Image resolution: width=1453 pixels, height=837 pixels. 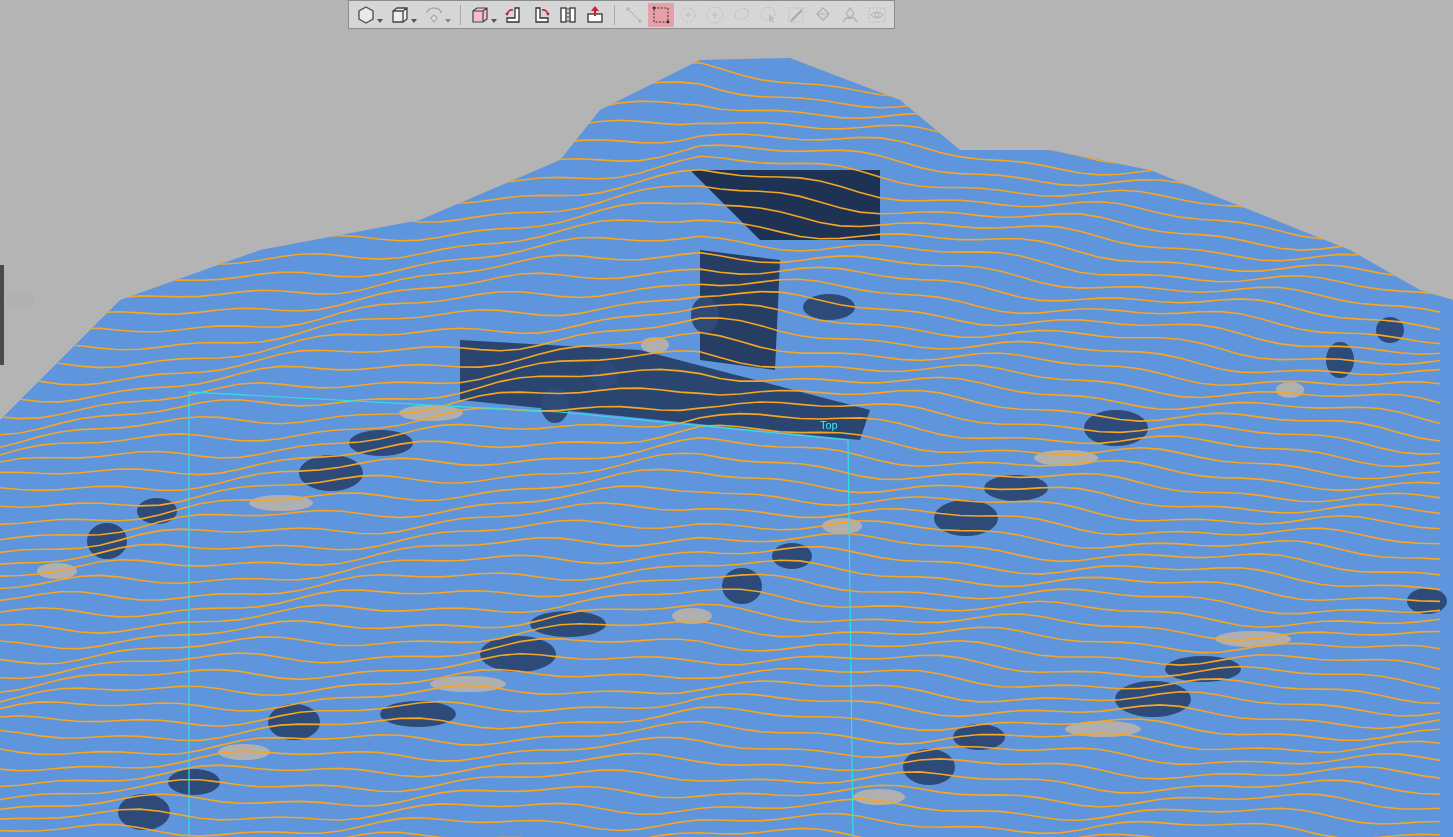 What do you see at coordinates (796, 14) in the screenshot?
I see `pencil-icon` at bounding box center [796, 14].